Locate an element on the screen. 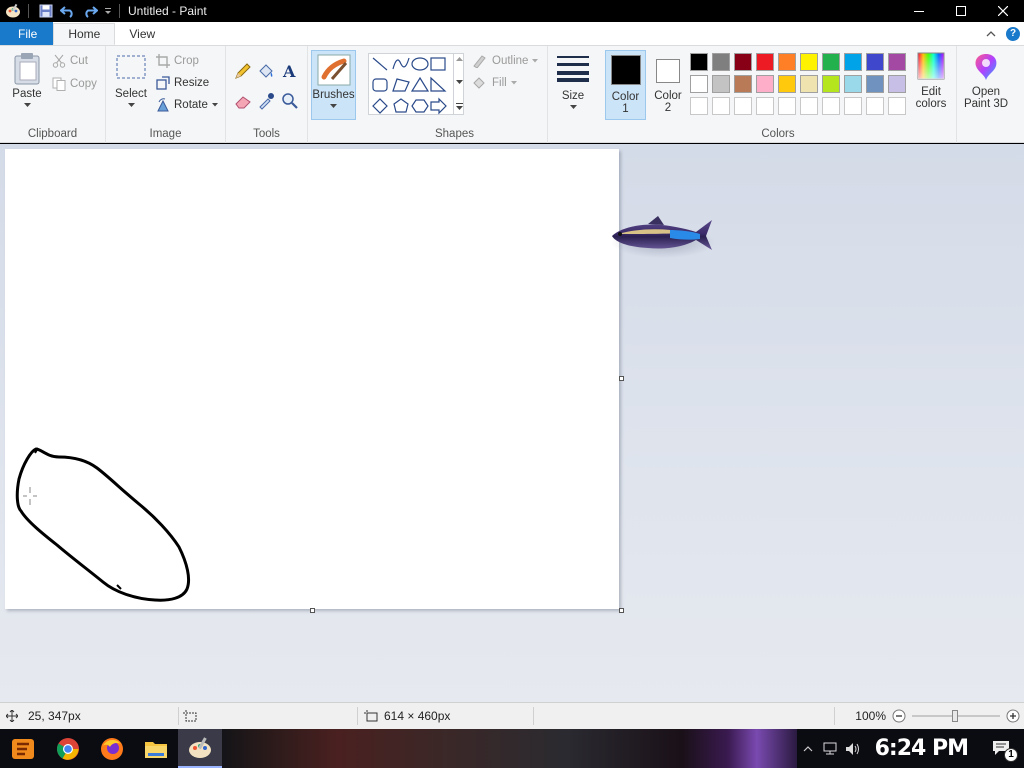 The image size is (1024, 768). color2-button: Color 2 is located at coordinates (668, 85).